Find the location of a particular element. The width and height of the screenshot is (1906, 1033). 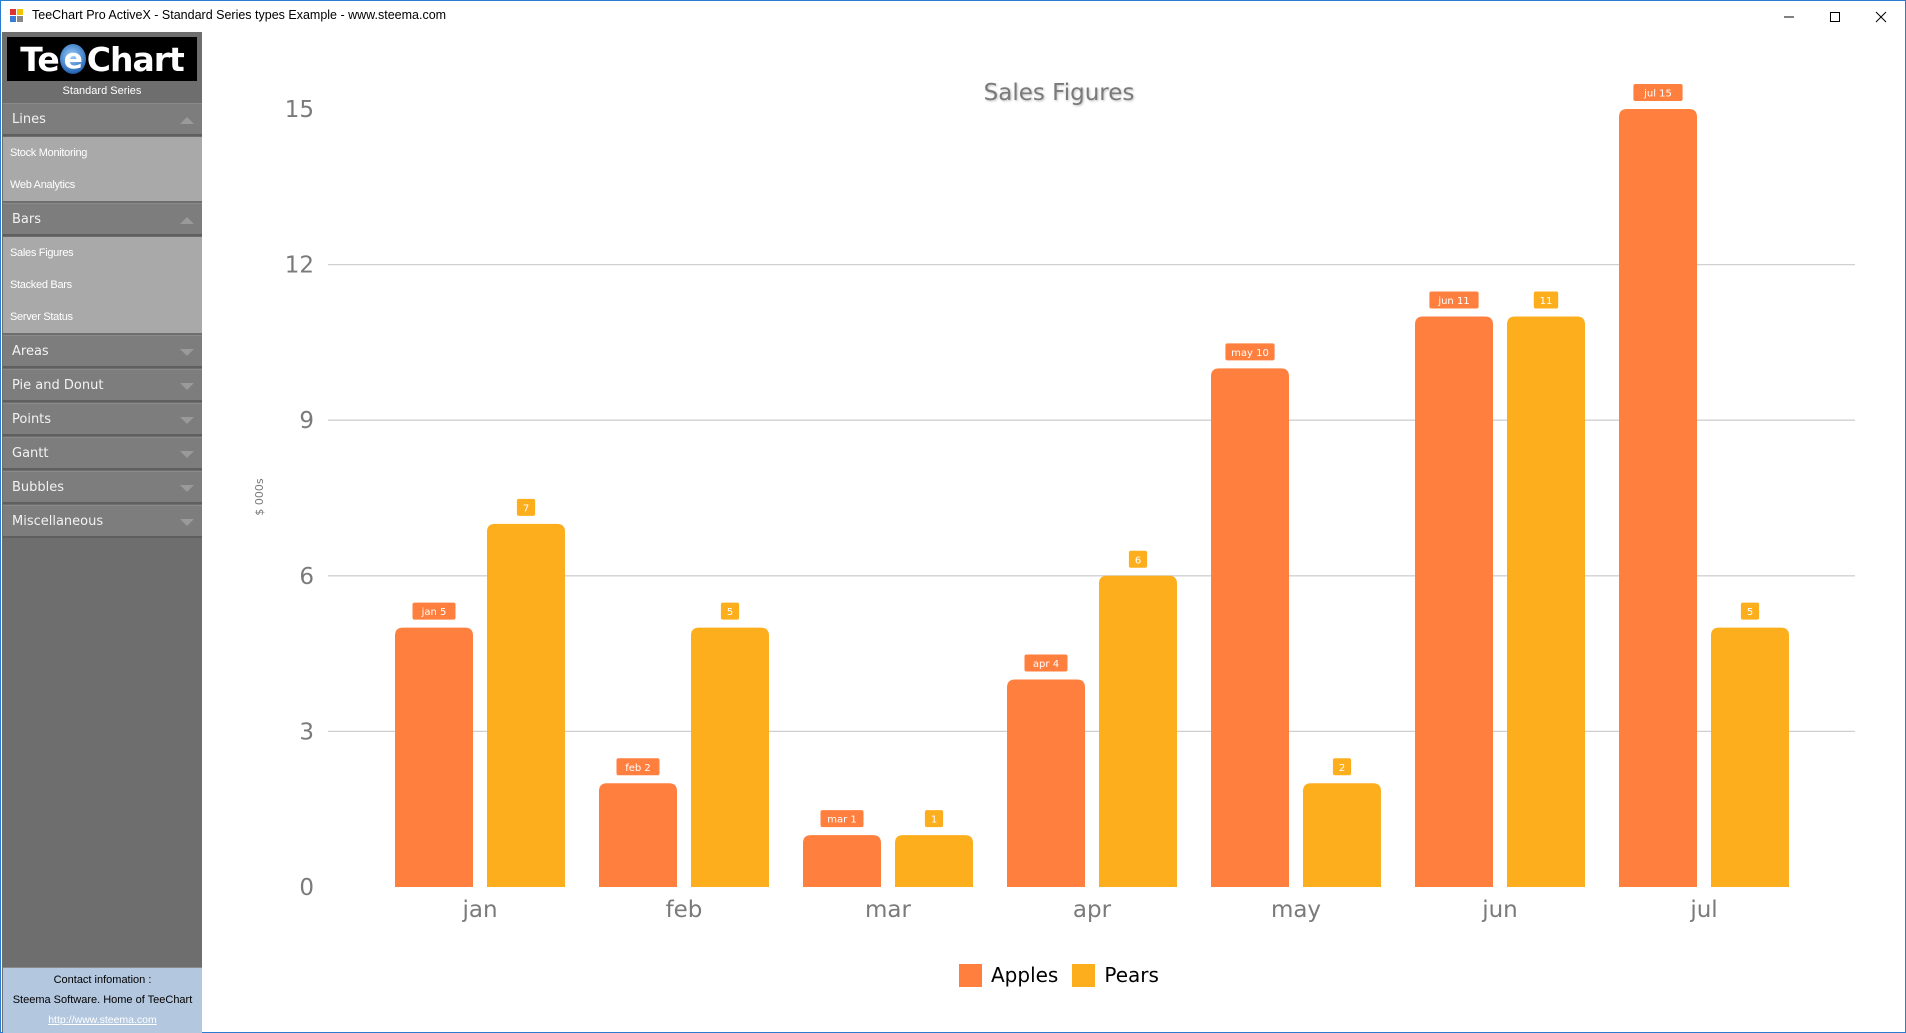

x-tick-label: apr is located at coordinates (1092, 910).